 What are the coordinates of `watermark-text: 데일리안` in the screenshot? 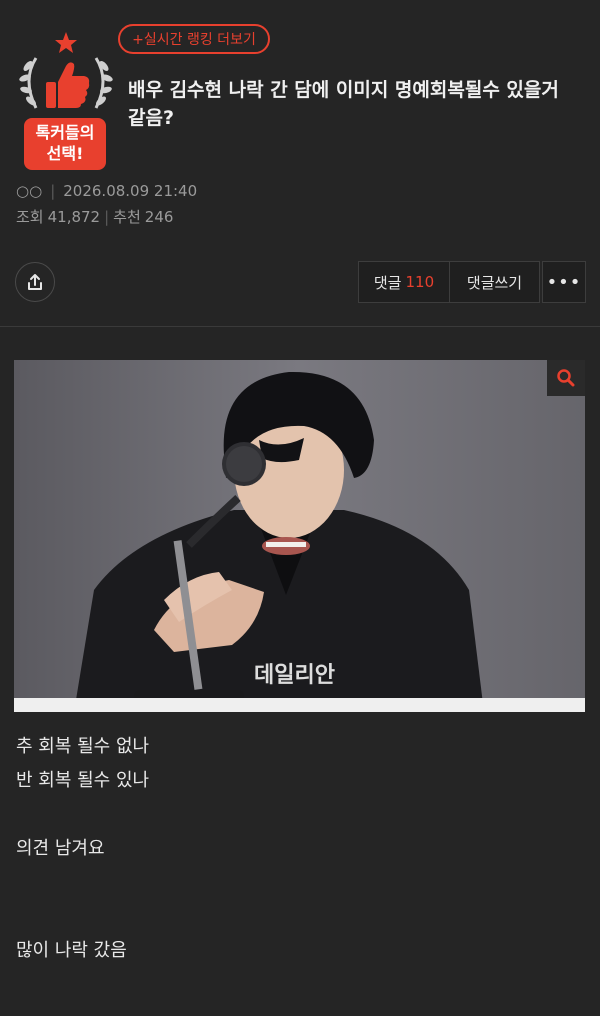 It's located at (294, 675).